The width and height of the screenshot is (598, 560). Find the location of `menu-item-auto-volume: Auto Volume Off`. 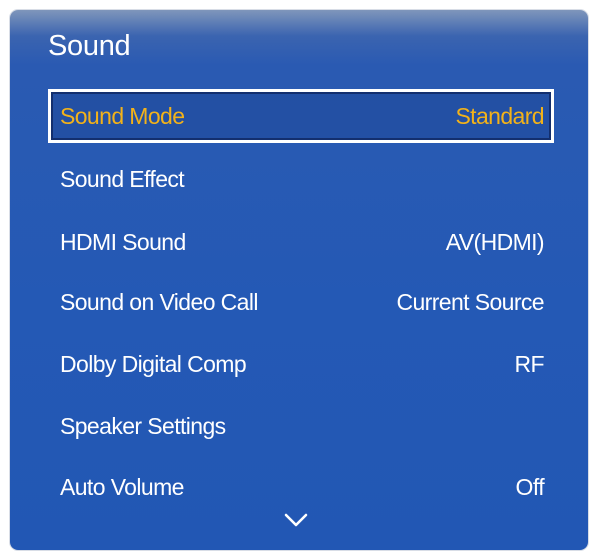

menu-item-auto-volume: Auto Volume Off is located at coordinates (301, 487).